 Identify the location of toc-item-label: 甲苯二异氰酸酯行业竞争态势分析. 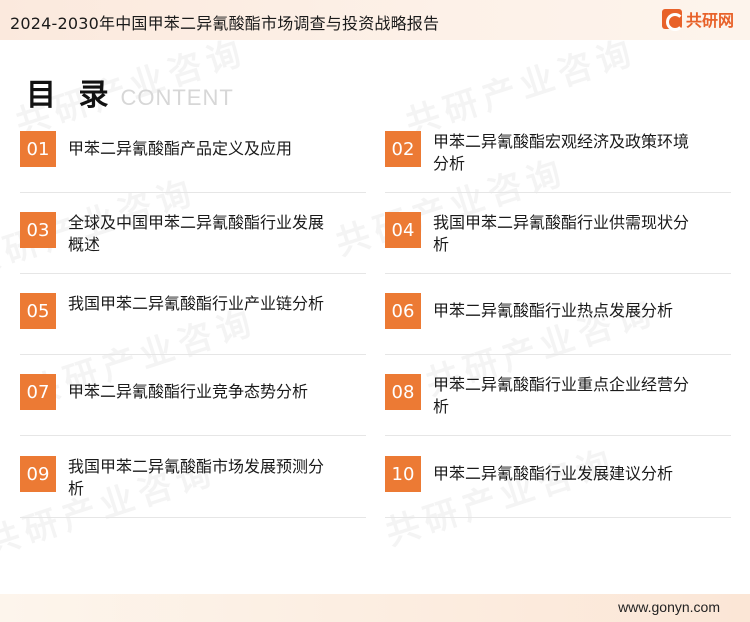
(188, 391).